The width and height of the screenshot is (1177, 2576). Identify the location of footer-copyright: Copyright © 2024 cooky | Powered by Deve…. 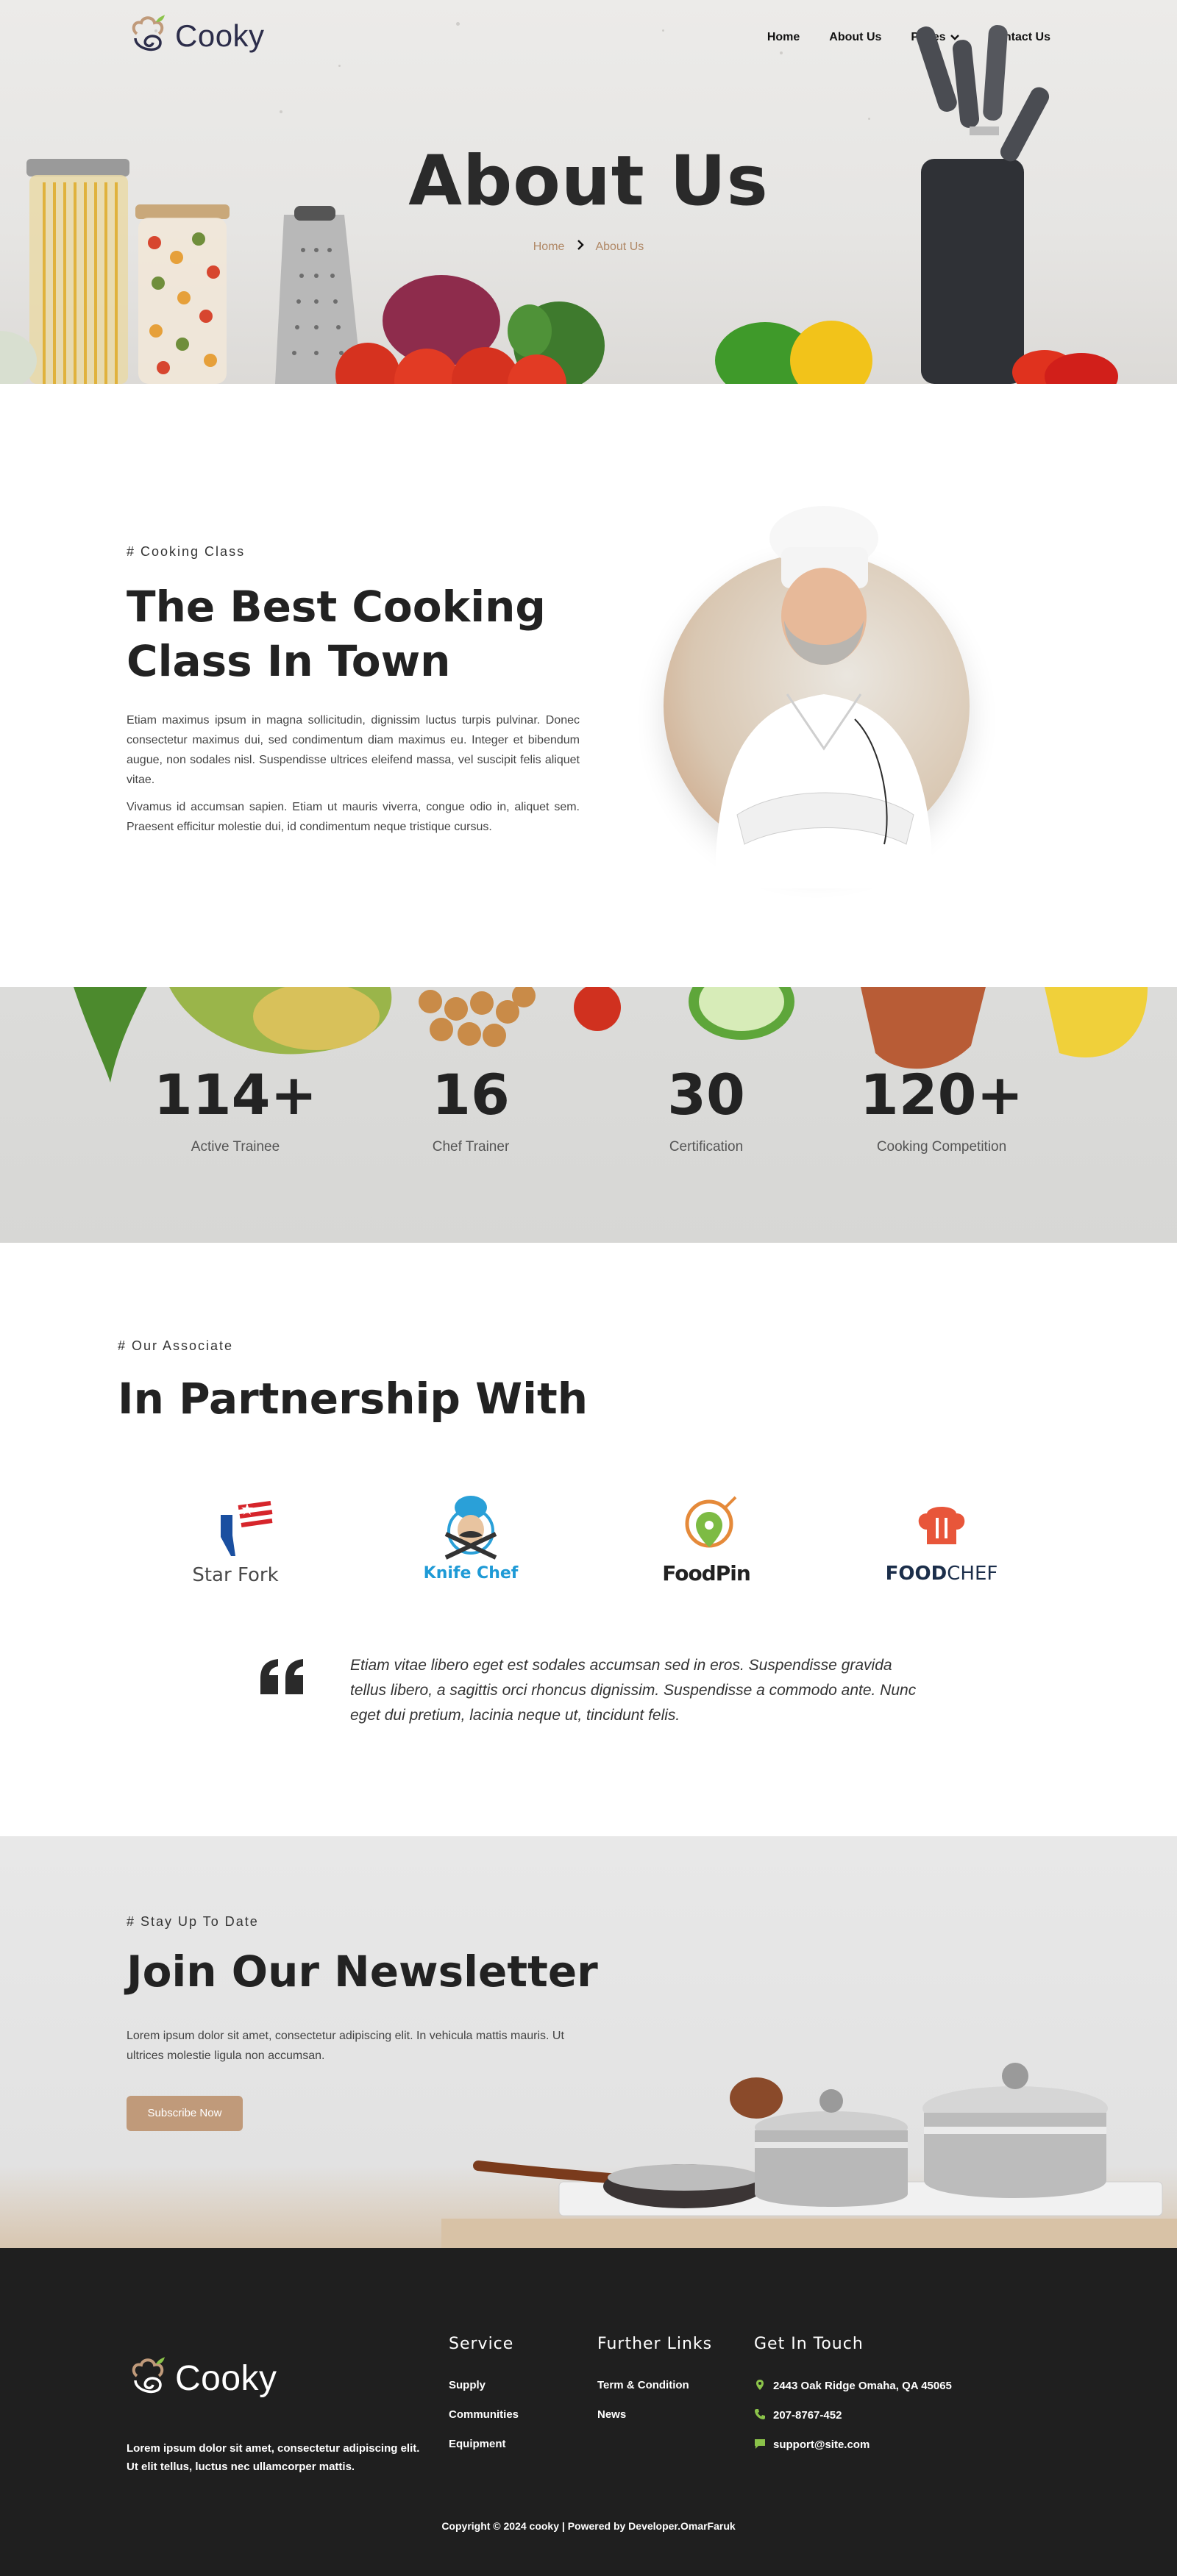
(588, 2526).